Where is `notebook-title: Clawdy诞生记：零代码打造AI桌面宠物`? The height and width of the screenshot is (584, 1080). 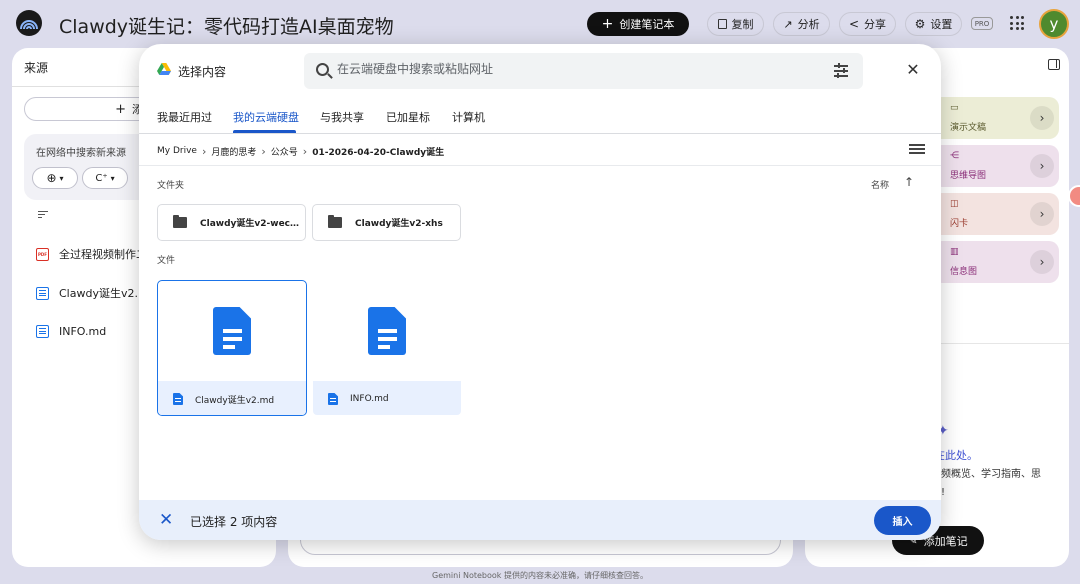 notebook-title: Clawdy诞生记：零代码打造AI桌面宠物 is located at coordinates (226, 25).